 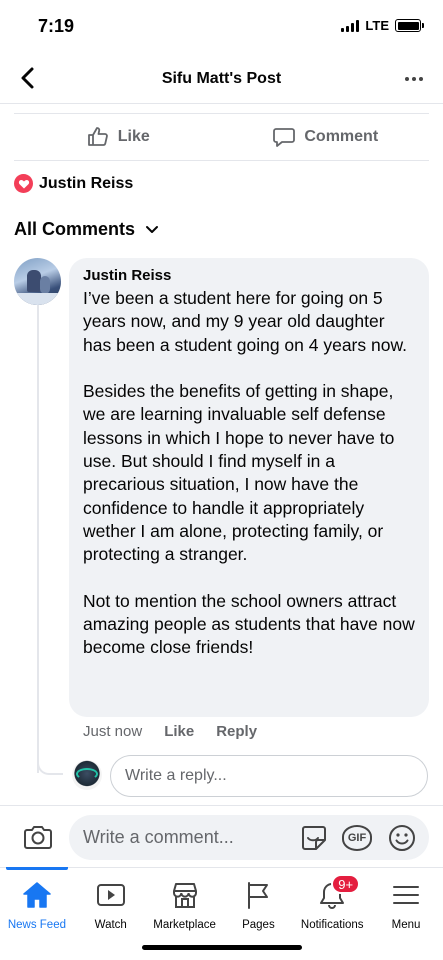 What do you see at coordinates (377, 25) in the screenshot?
I see `network-type: LTE` at bounding box center [377, 25].